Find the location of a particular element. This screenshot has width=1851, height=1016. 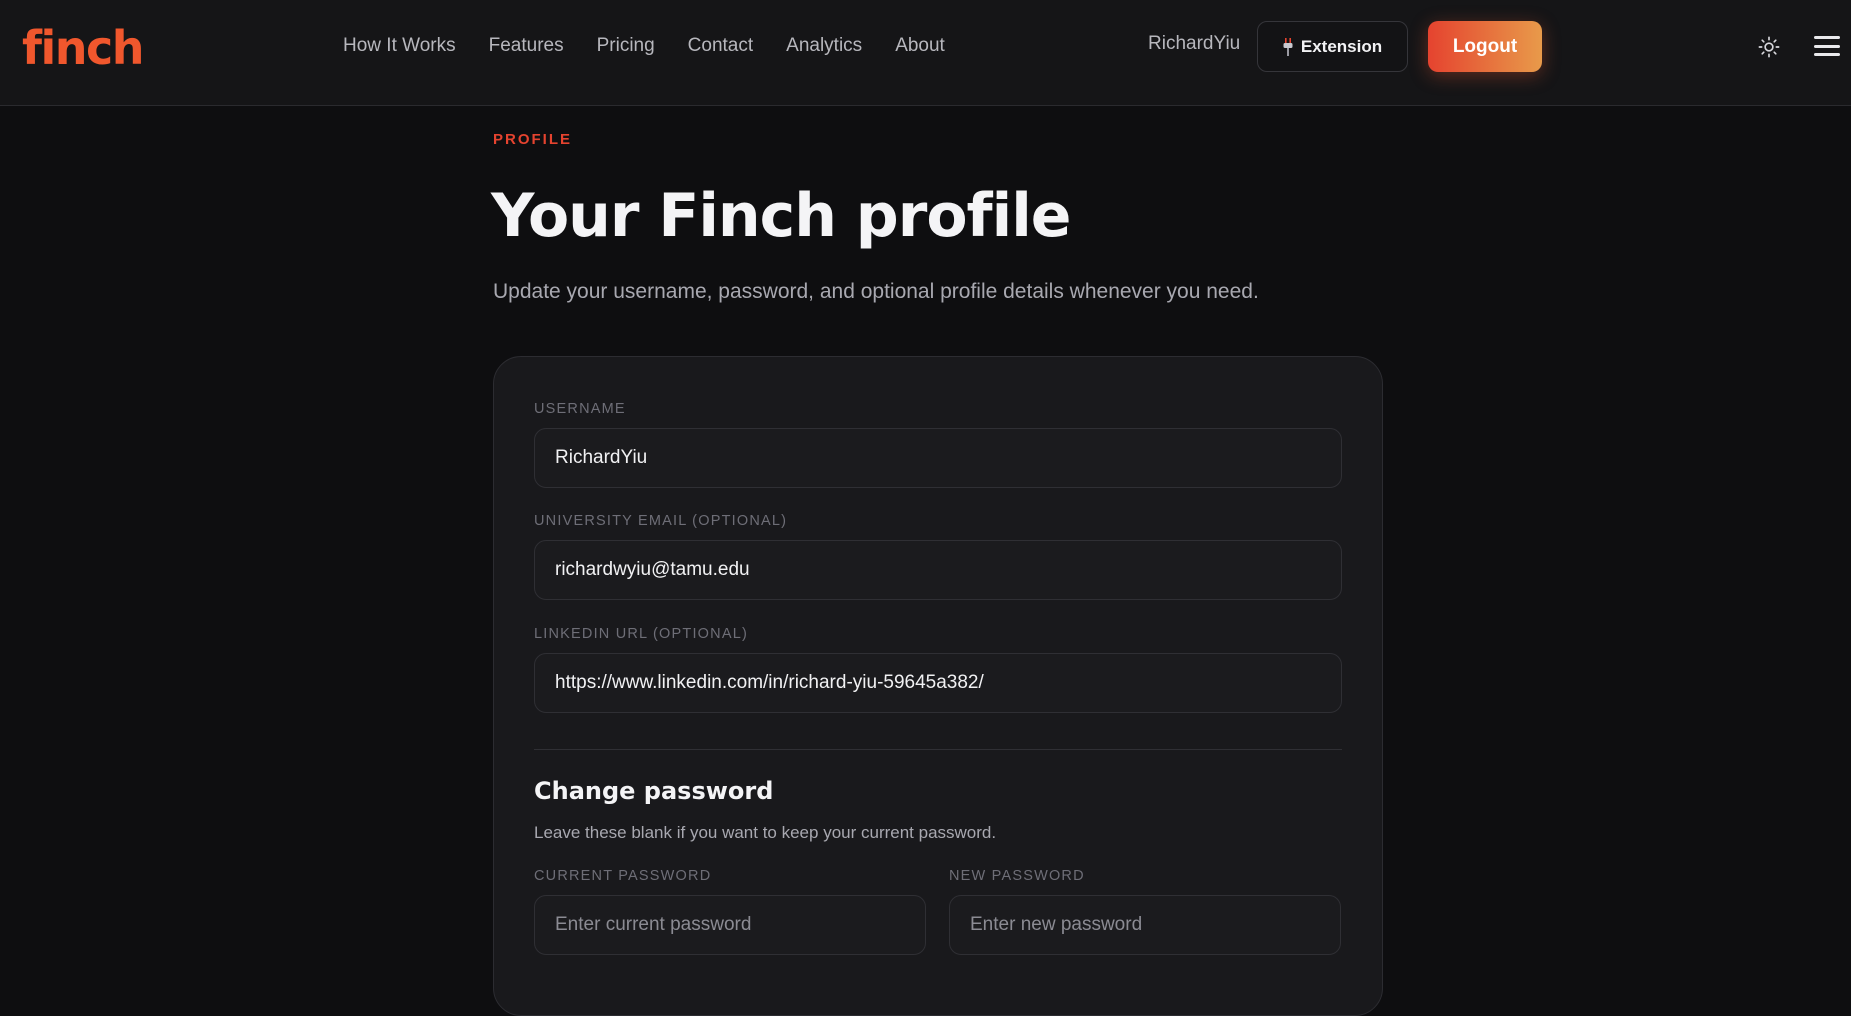

nav-link-about: About is located at coordinates (920, 46).